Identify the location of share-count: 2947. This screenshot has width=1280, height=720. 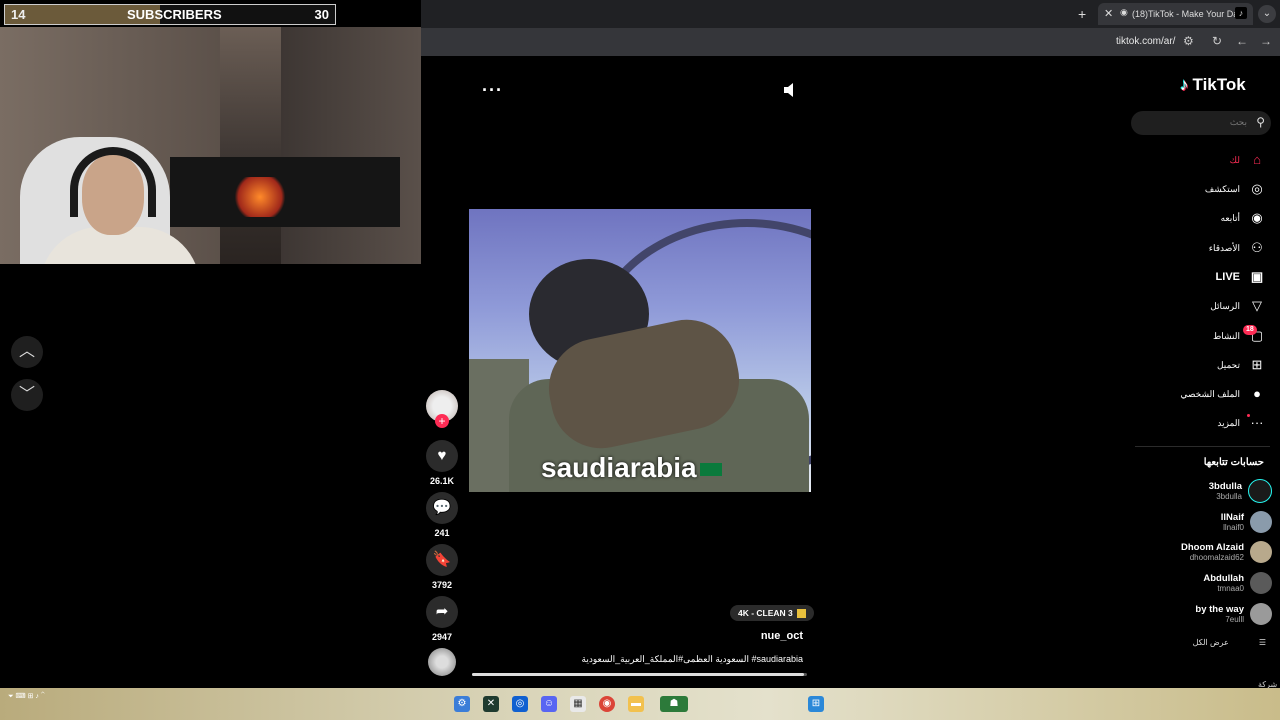
(442, 637).